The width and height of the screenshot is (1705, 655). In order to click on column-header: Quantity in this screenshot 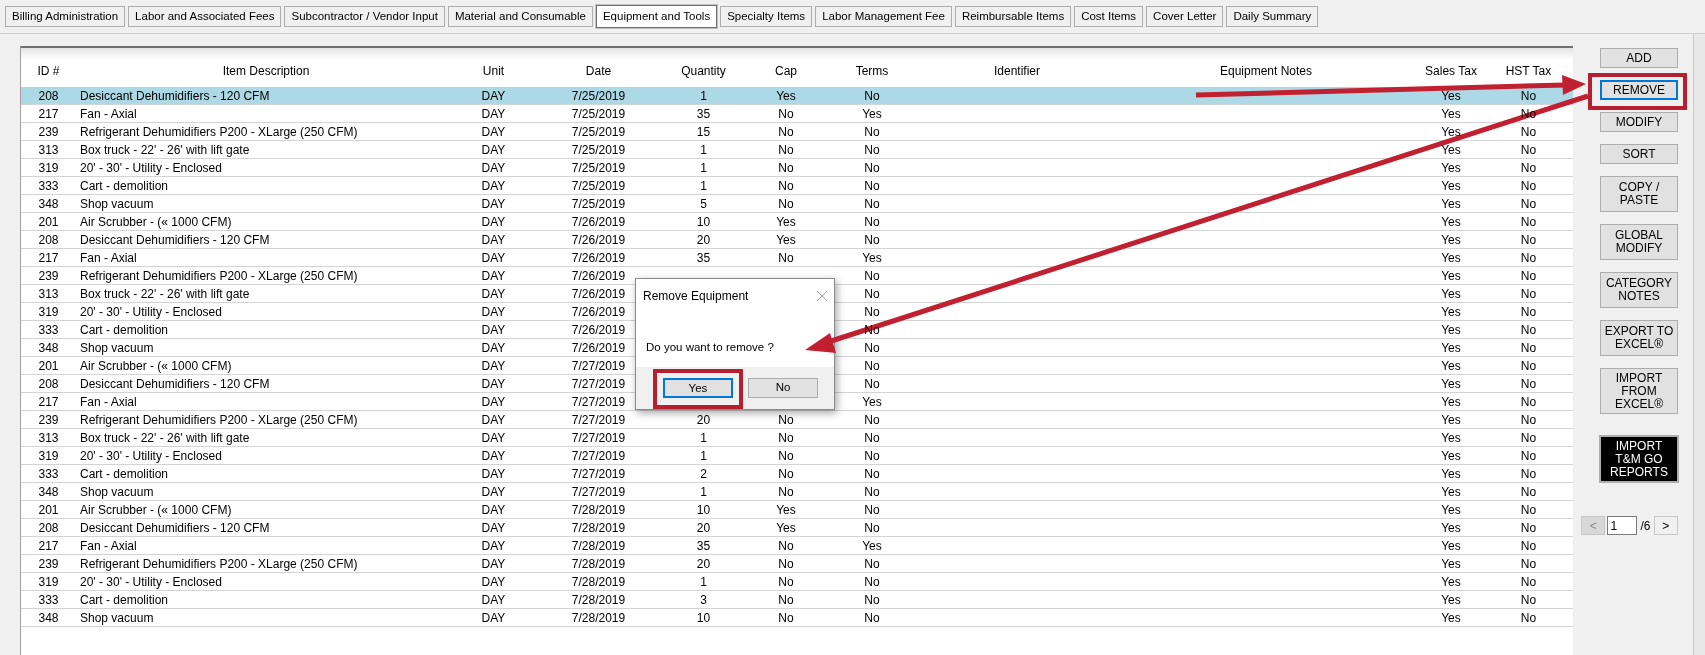, I will do `click(703, 67)`.